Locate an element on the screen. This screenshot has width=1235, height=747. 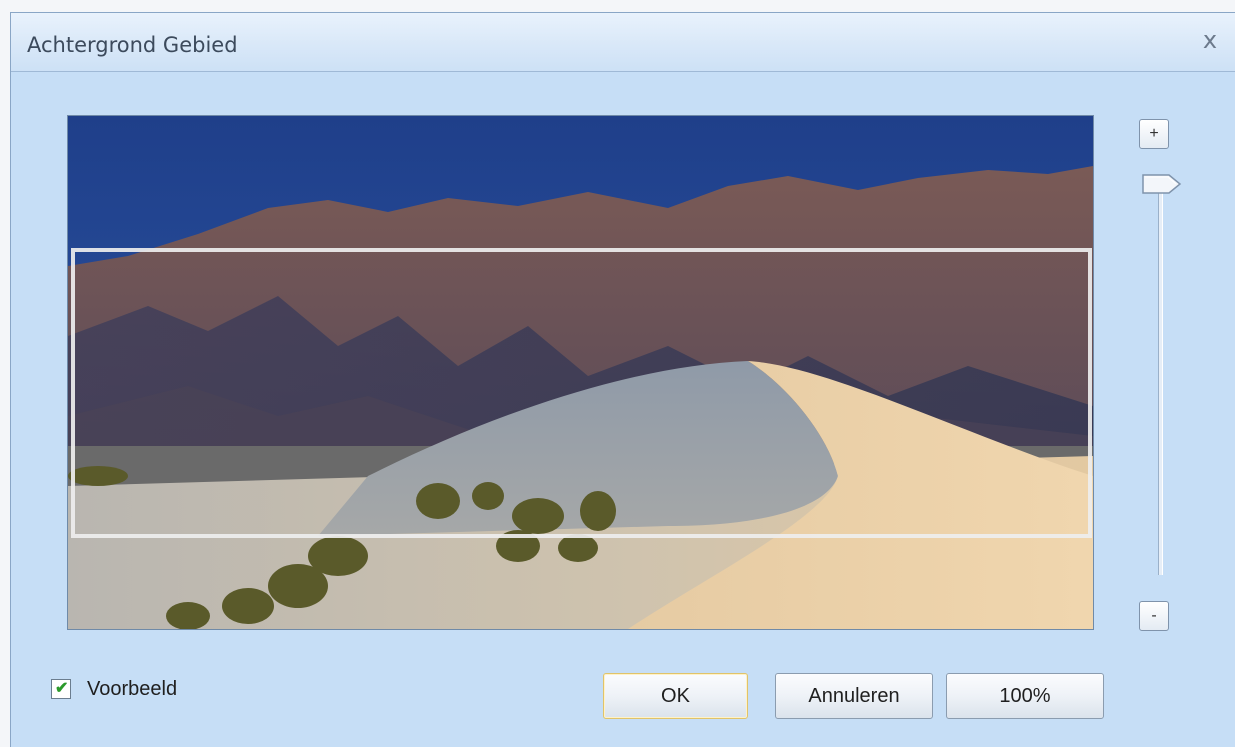
checkmark-icon: ✔ is located at coordinates (62, 688).